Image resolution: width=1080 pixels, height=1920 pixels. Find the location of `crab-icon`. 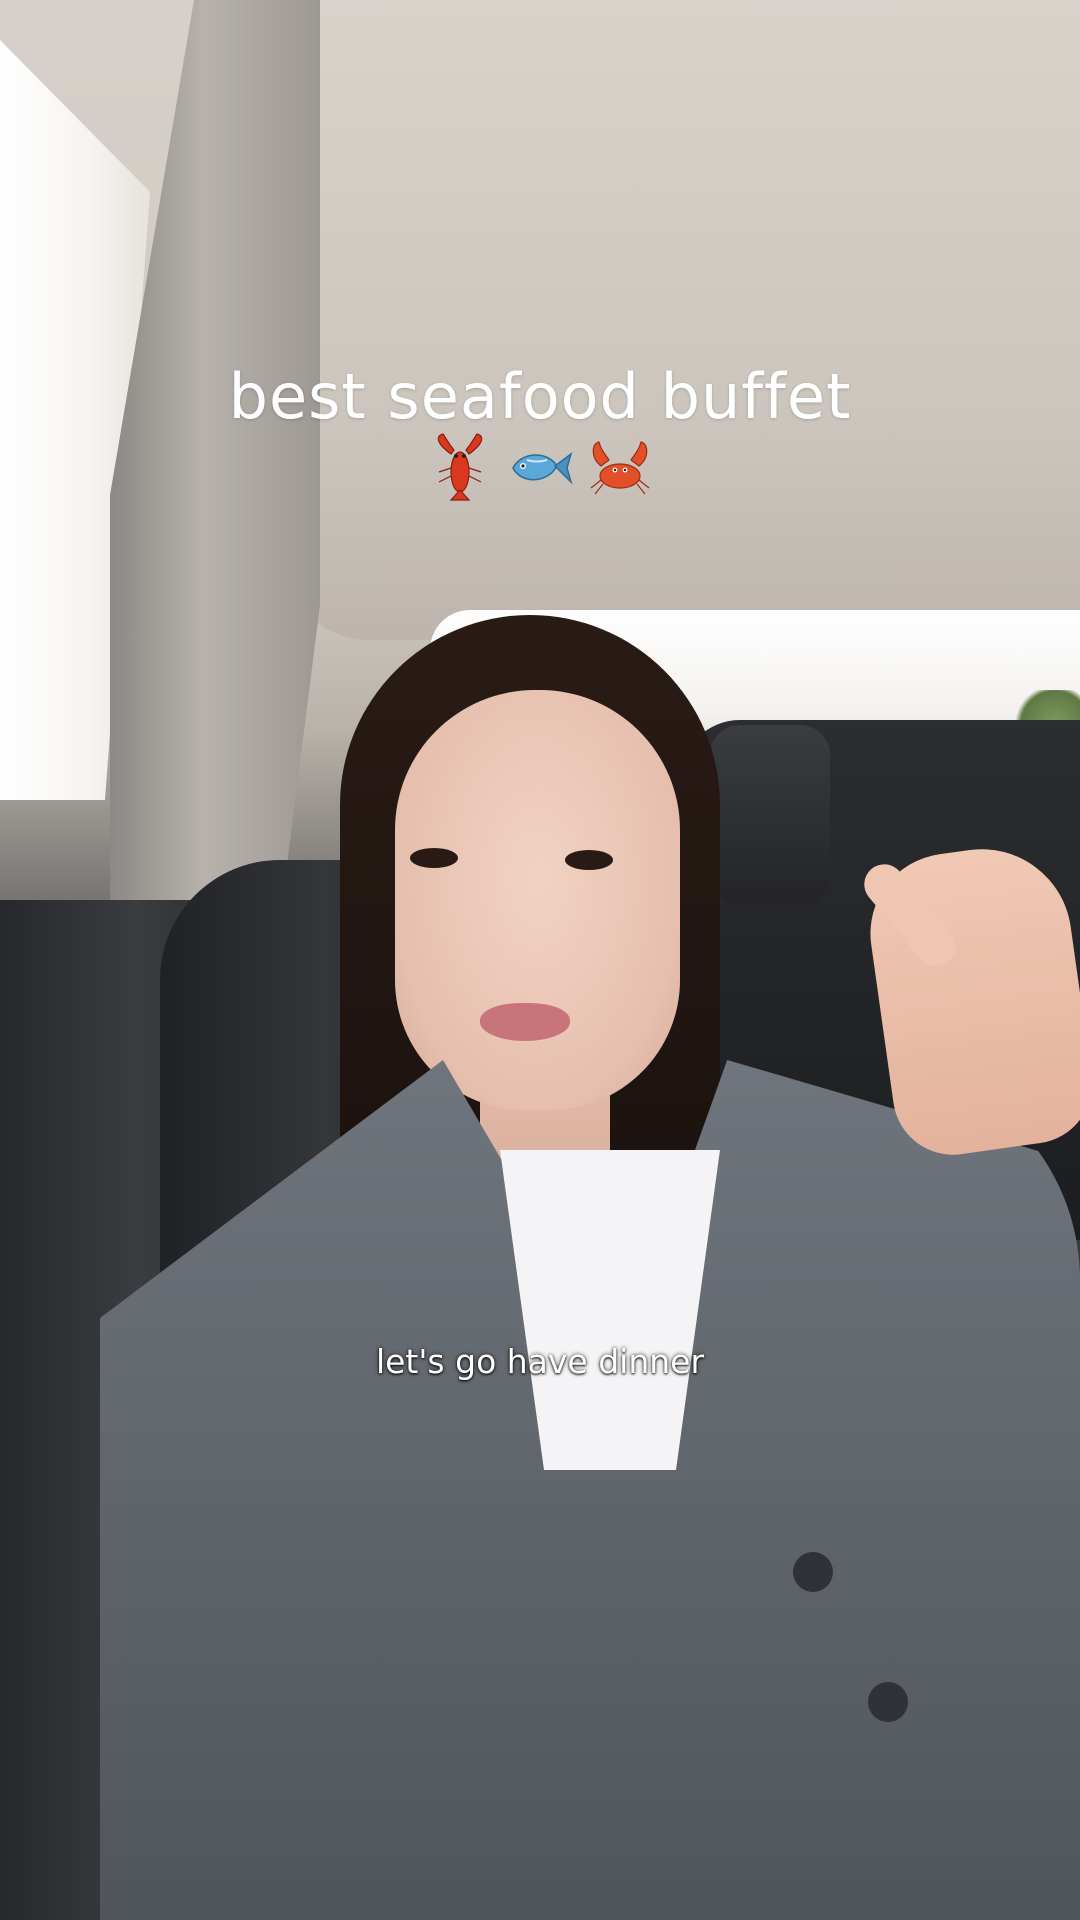

crab-icon is located at coordinates (620, 468).